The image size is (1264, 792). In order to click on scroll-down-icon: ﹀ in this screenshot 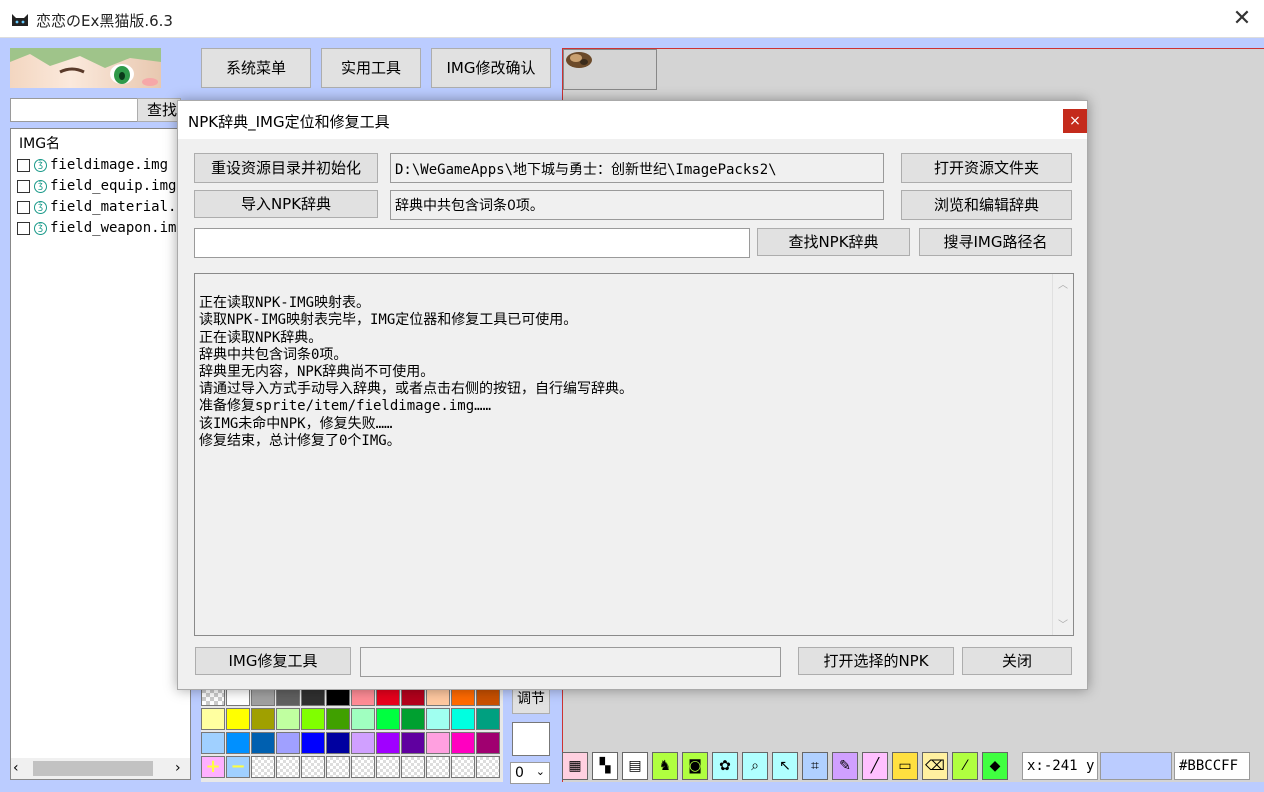, I will do `click(1063, 623)`.